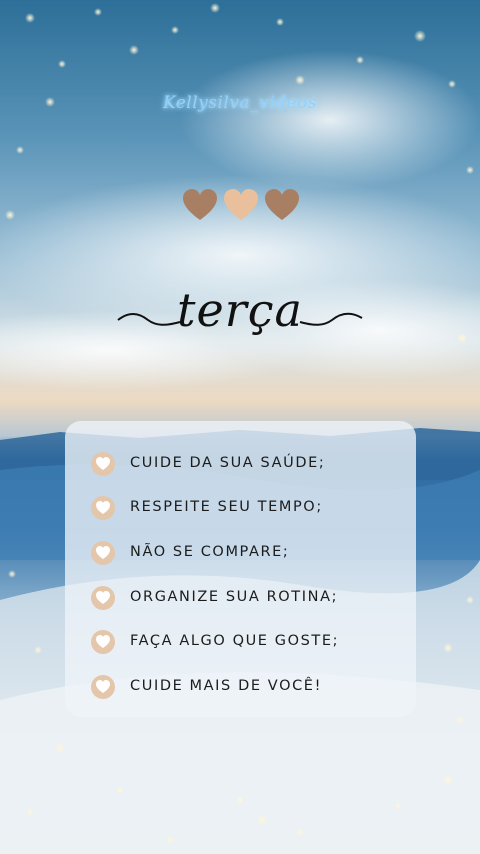 This screenshot has width=480, height=854. I want to click on list-item: CUIDE MAIS DE VOCÊ!, so click(240, 688).